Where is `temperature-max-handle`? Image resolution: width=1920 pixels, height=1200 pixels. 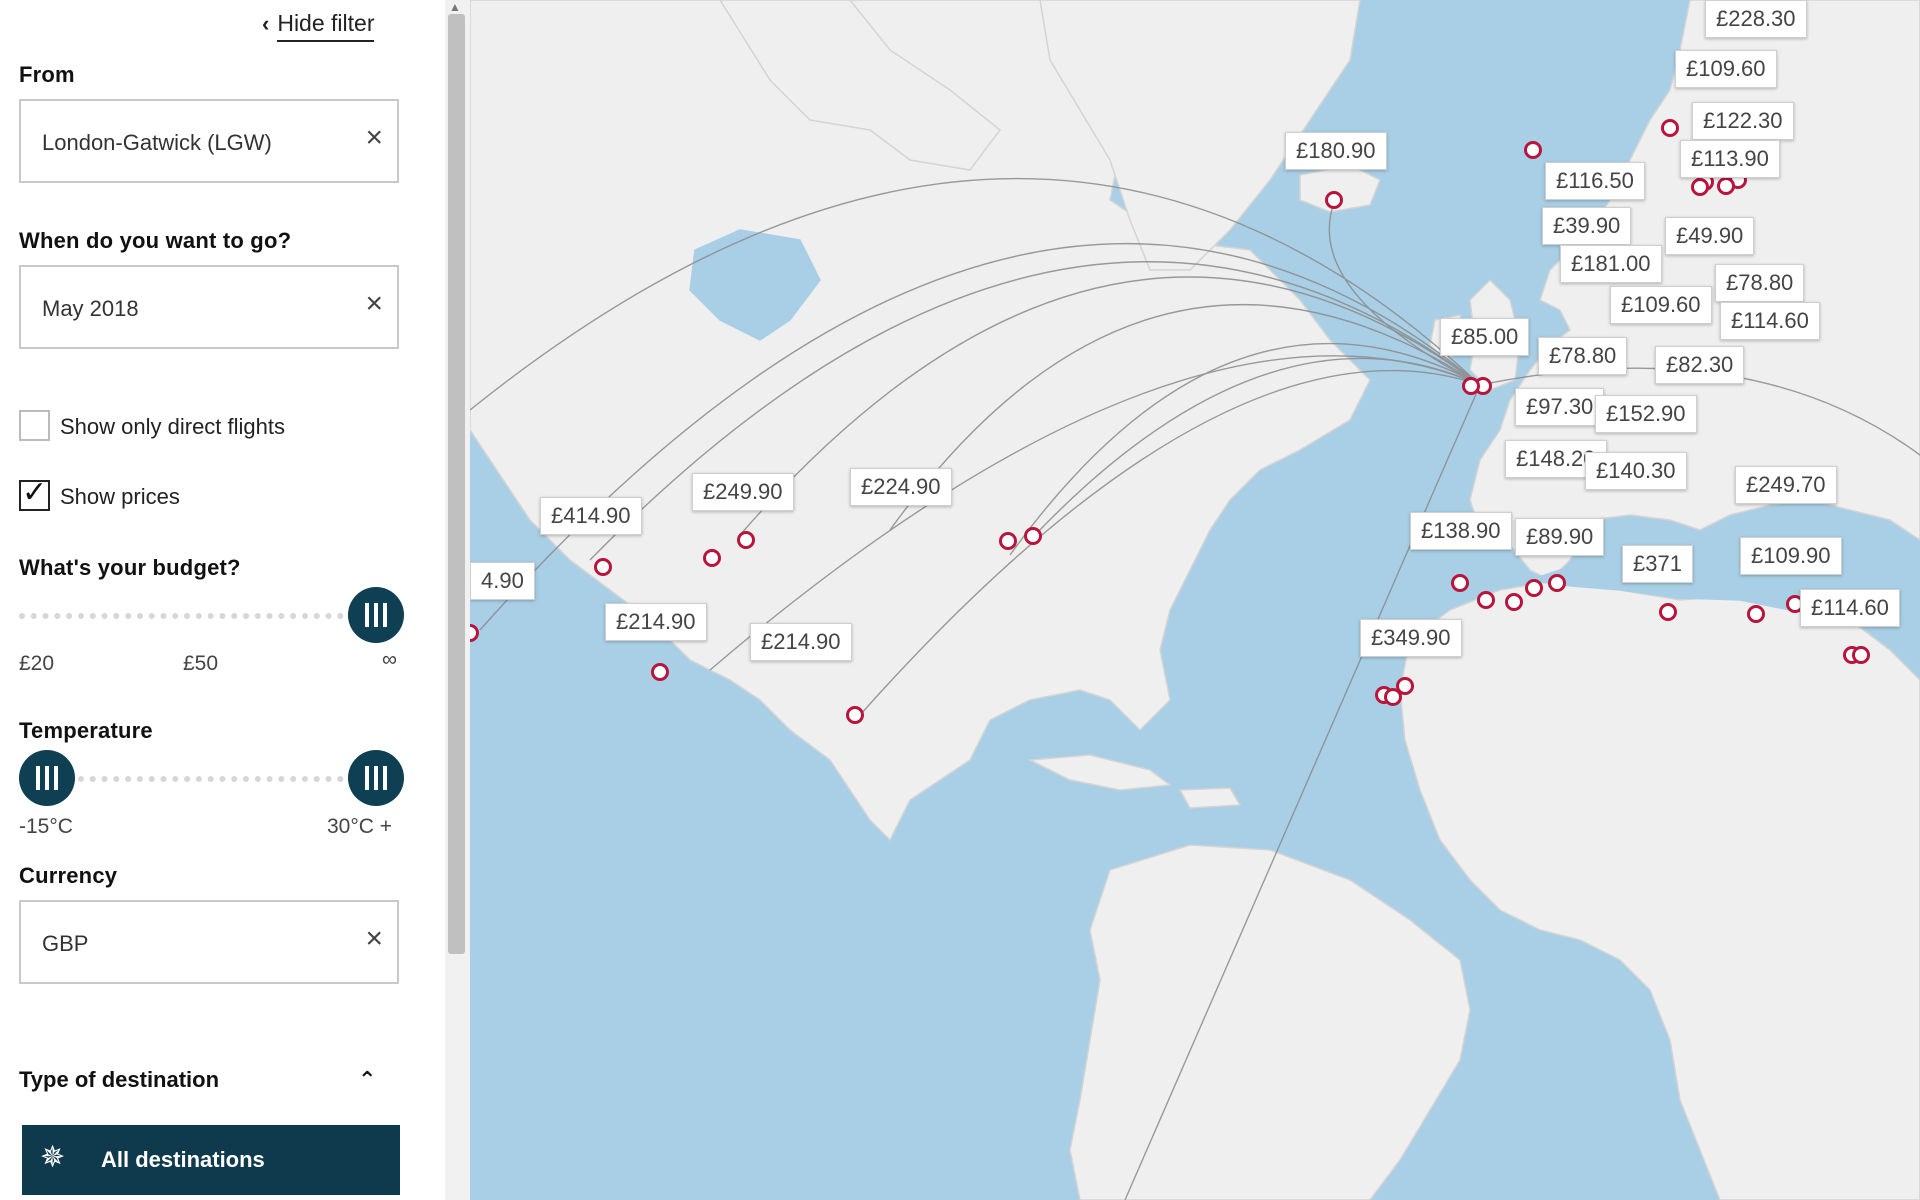 temperature-max-handle is located at coordinates (376, 778).